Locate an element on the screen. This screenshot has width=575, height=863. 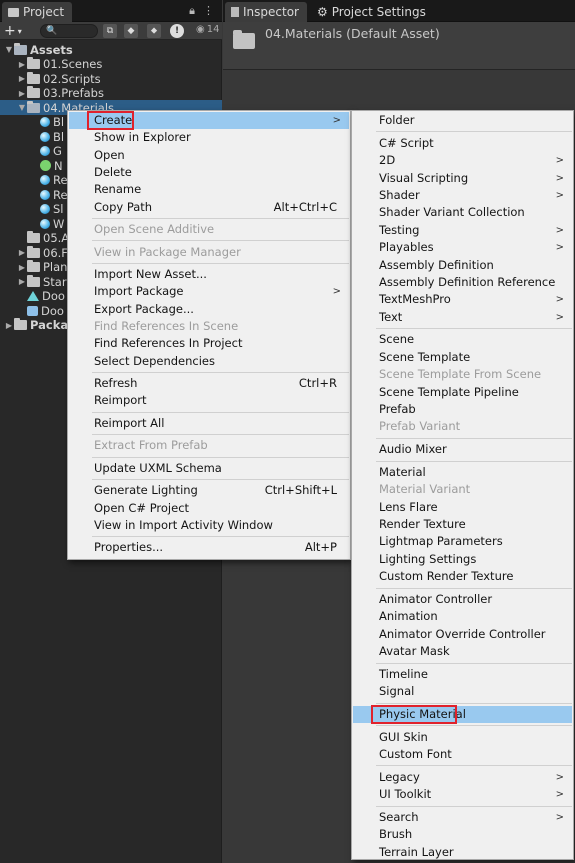
menu-item-label: Testing is located at coordinates (399, 229).